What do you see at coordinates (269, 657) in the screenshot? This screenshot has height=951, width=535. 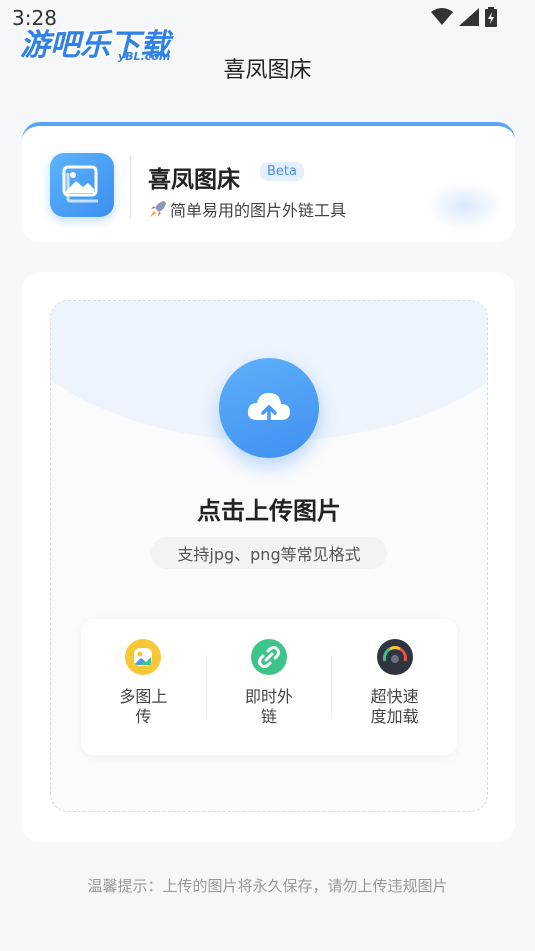 I see `link-icon` at bounding box center [269, 657].